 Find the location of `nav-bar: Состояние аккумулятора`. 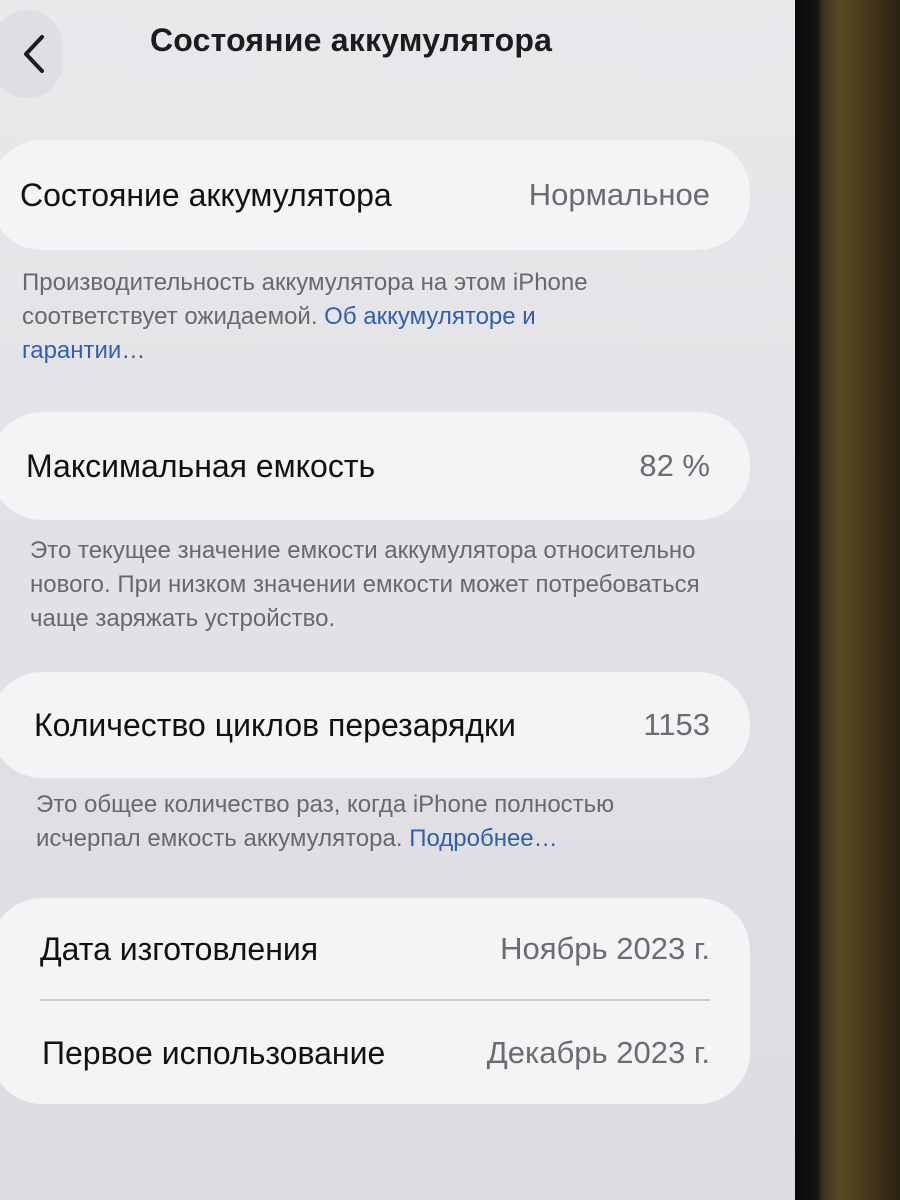

nav-bar: Состояние аккумулятора is located at coordinates (397, 49).